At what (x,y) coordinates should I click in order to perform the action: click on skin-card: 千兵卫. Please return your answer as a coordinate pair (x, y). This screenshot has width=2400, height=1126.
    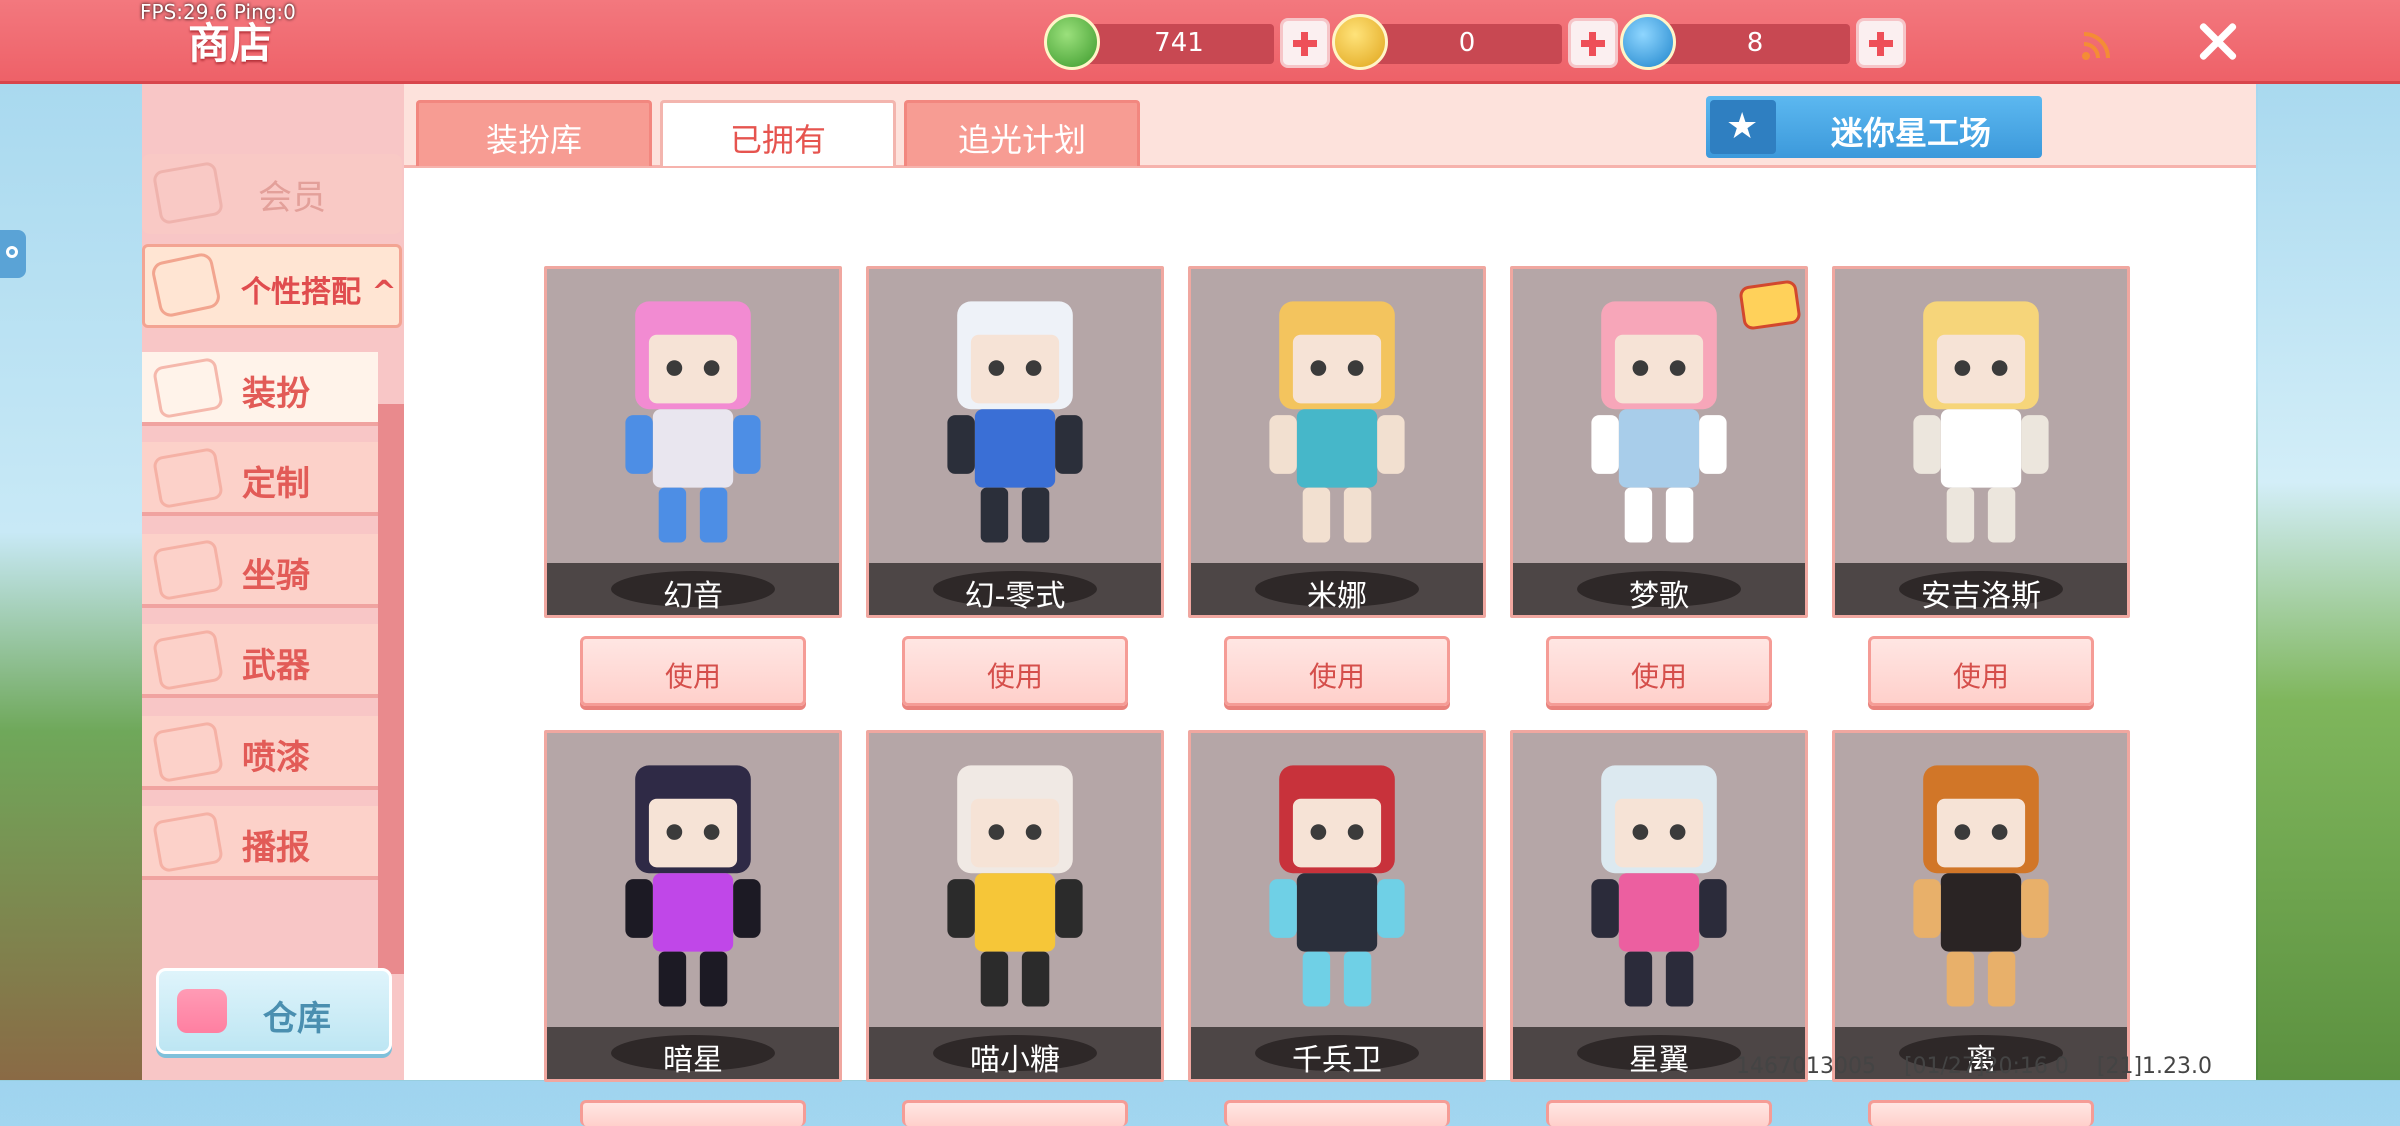
    Looking at the image, I should click on (1337, 906).